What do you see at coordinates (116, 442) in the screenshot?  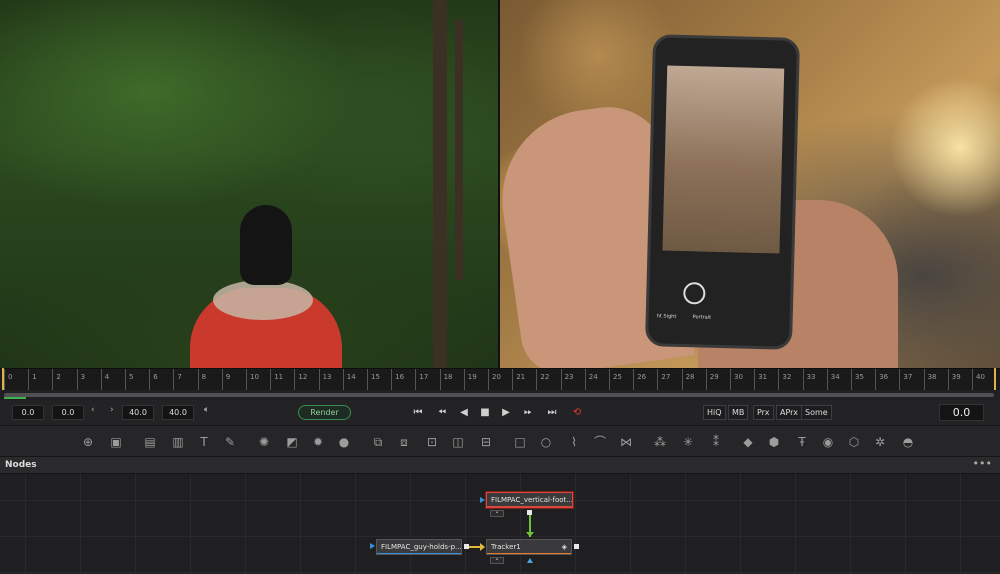 I see `image-icon: ▣` at bounding box center [116, 442].